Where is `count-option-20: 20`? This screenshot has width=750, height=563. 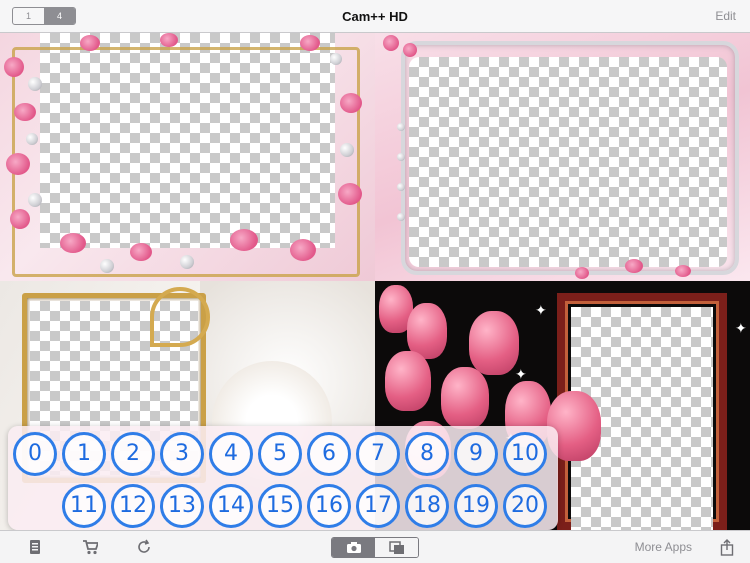 count-option-20: 20 is located at coordinates (525, 506).